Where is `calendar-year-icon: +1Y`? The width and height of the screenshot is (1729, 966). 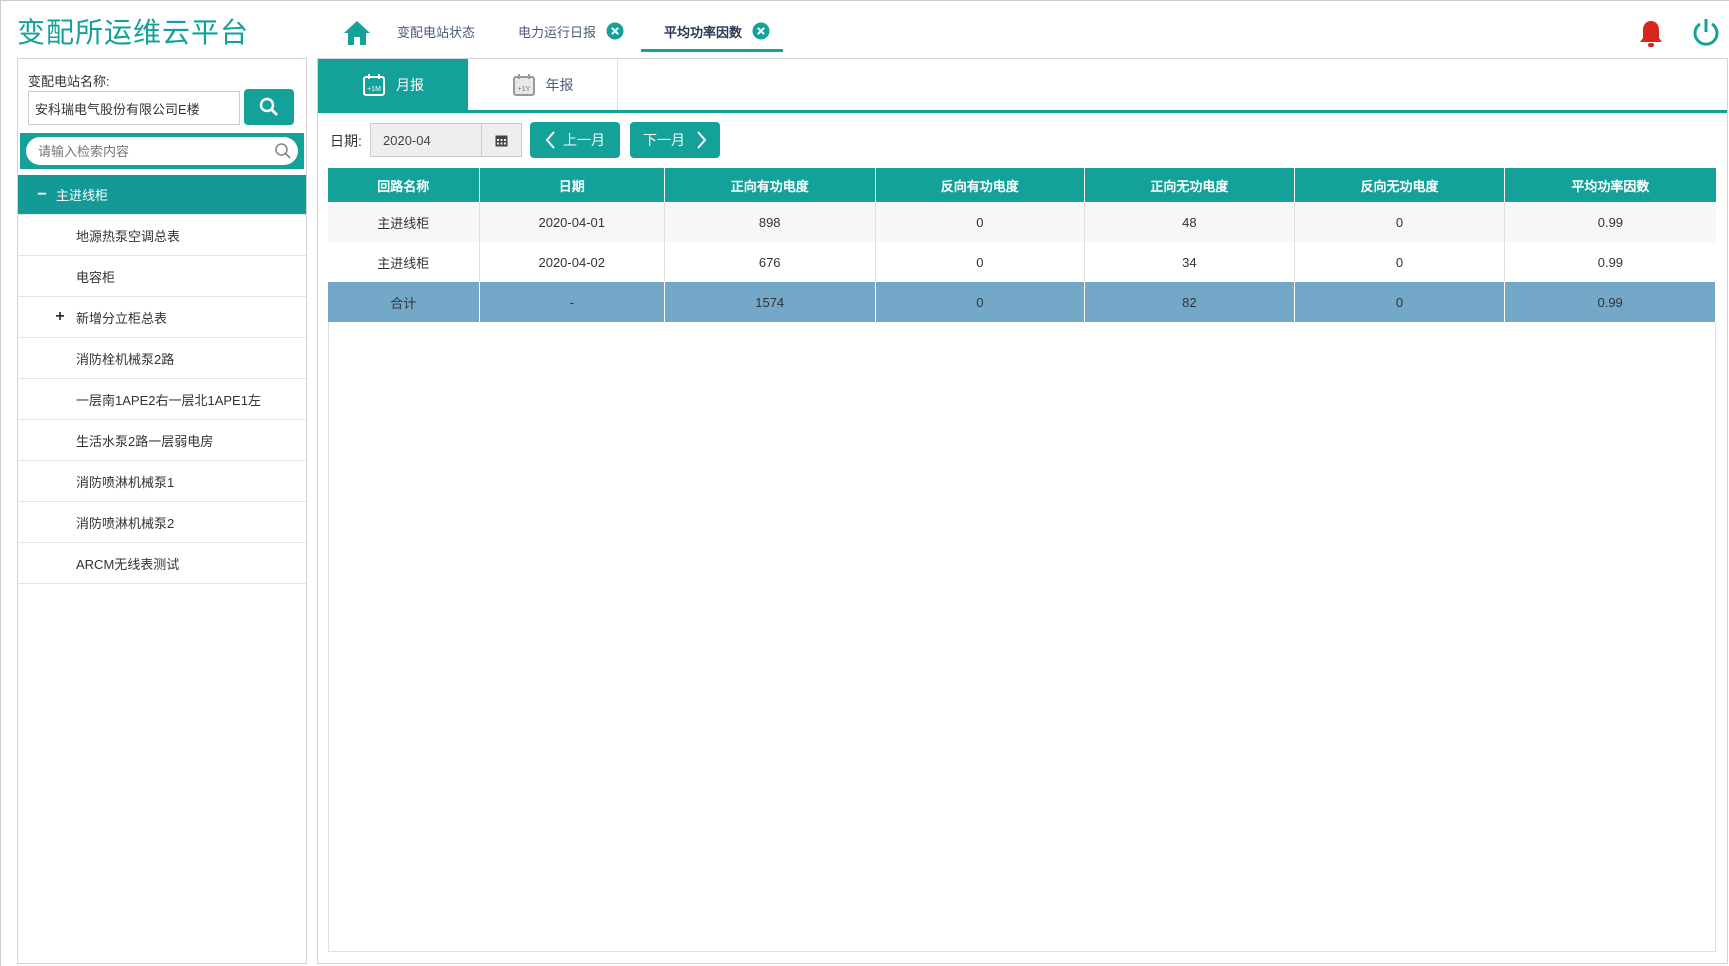
calendar-year-icon: +1Y is located at coordinates (523, 84).